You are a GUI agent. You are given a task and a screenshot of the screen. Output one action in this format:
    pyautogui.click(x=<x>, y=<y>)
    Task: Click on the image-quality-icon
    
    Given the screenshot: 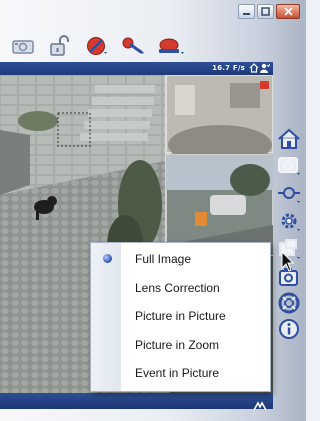 What is the action you would take?
    pyautogui.click(x=289, y=165)
    